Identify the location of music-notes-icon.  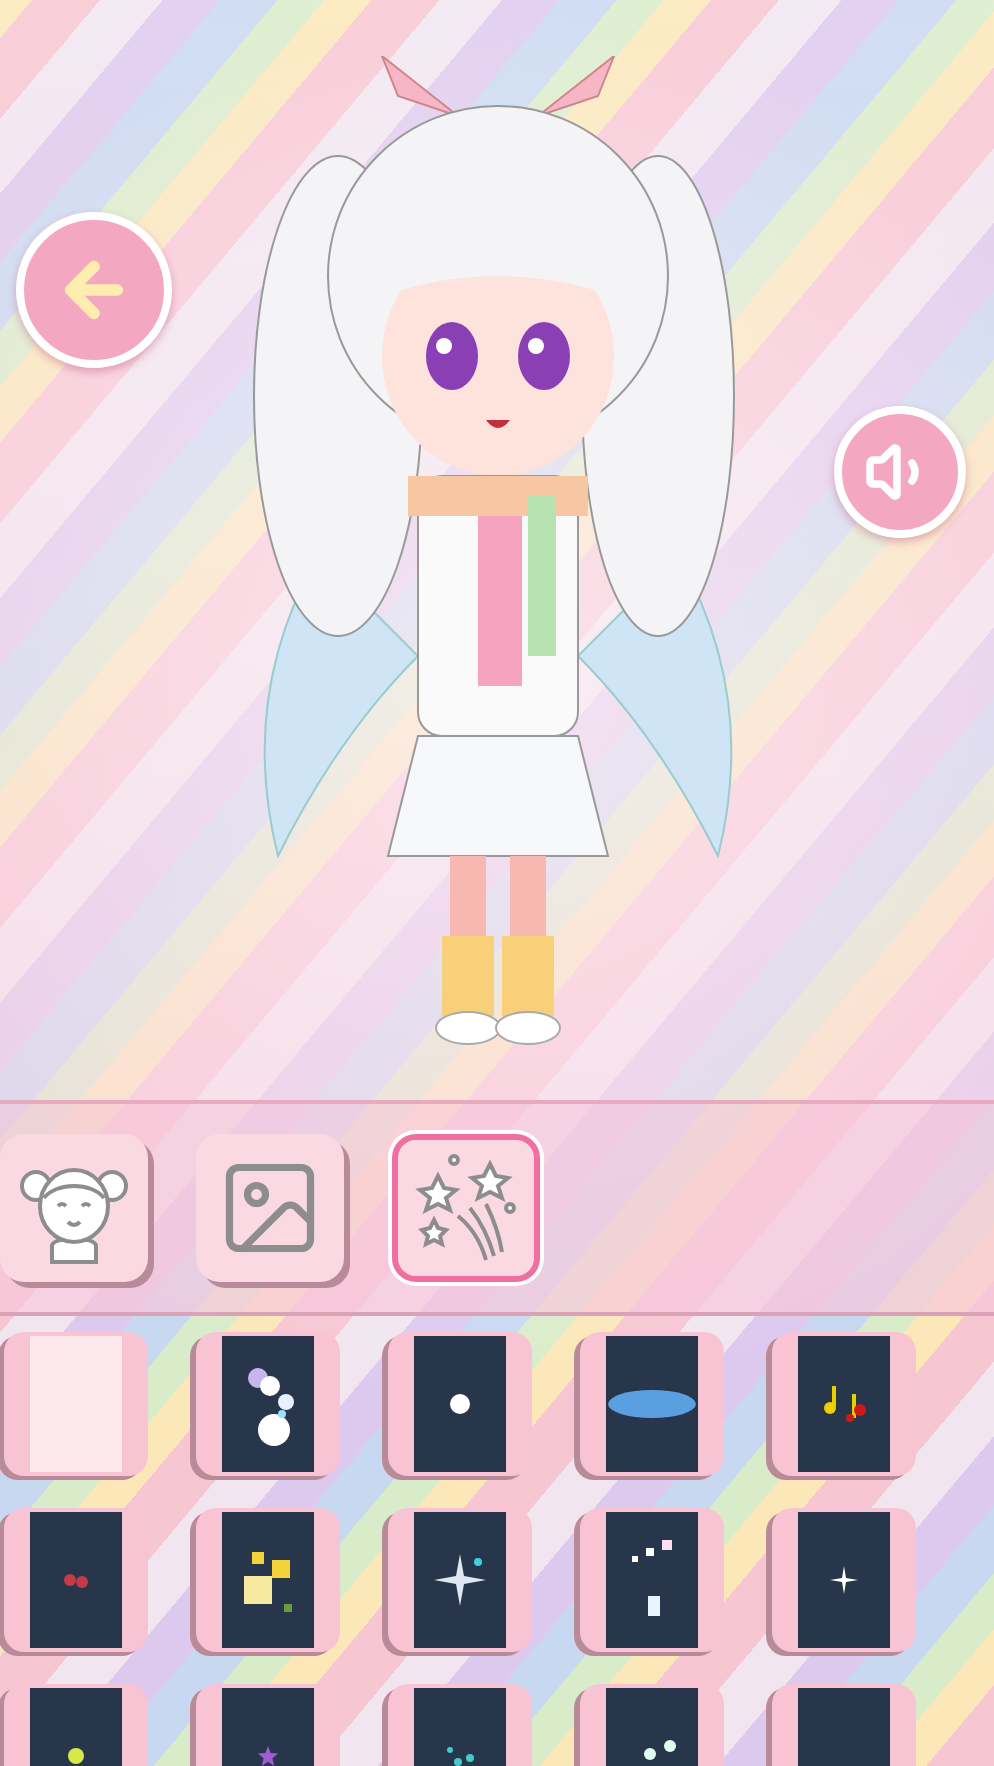
(844, 1404).